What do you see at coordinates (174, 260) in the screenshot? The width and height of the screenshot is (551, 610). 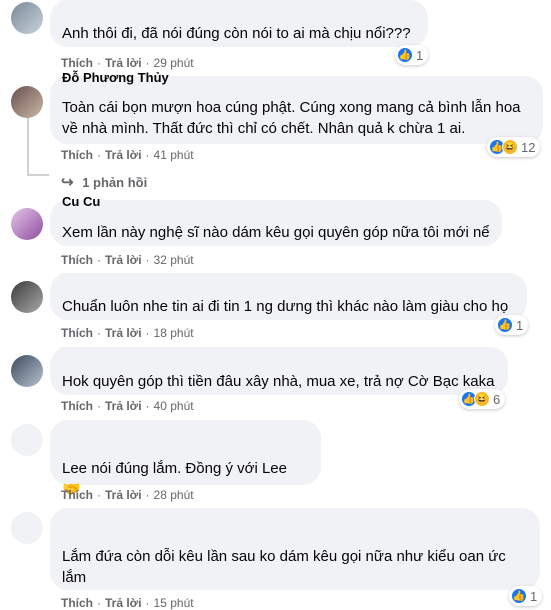 I see `timestamp: 32 phút` at bounding box center [174, 260].